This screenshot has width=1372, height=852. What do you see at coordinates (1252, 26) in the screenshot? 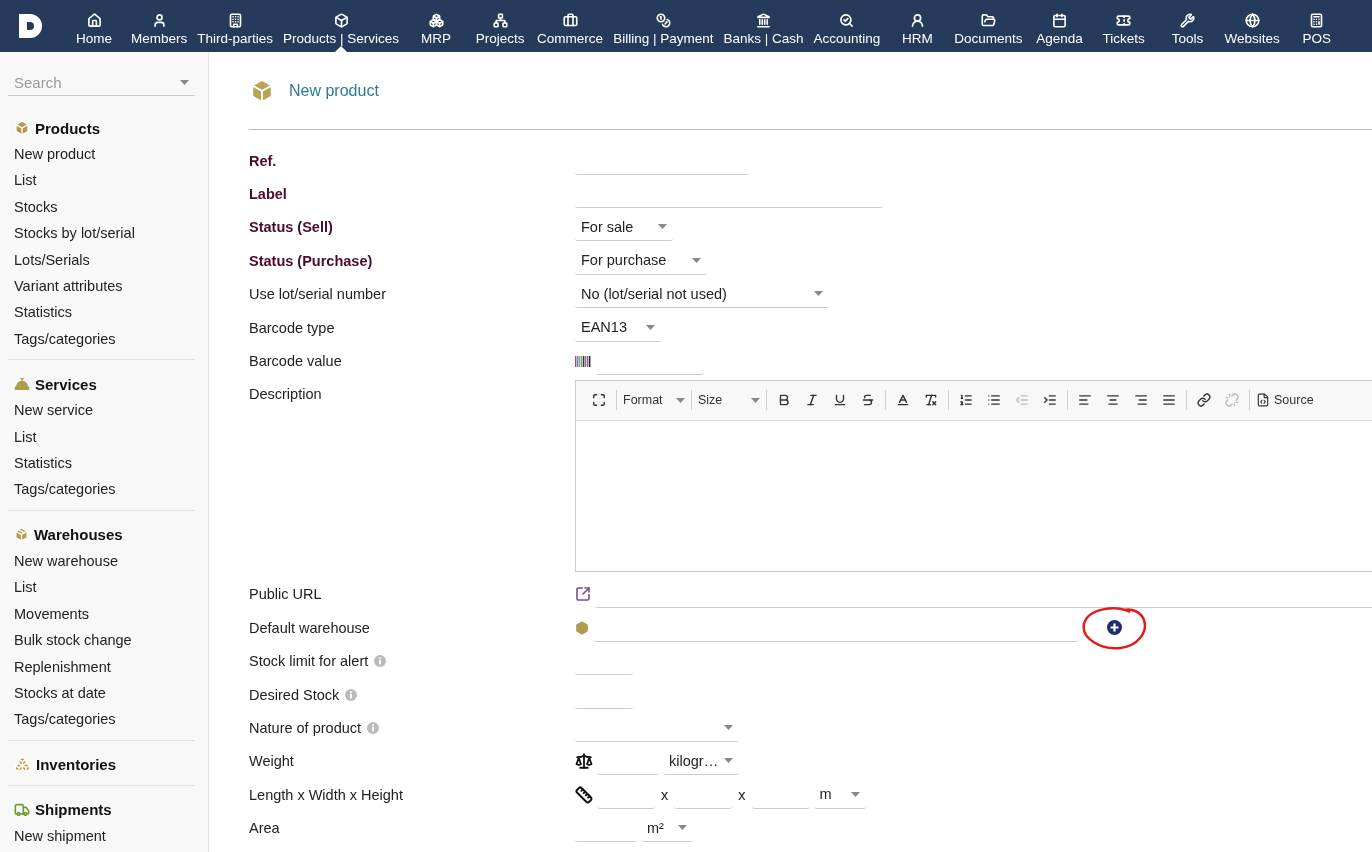
I see `menu-tab: Websites` at bounding box center [1252, 26].